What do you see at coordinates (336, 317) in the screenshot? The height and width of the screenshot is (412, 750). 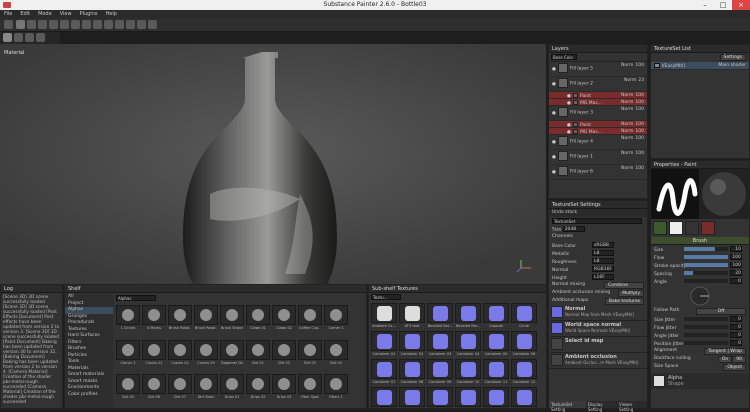 I see `shelf-item: Corner 1` at bounding box center [336, 317].